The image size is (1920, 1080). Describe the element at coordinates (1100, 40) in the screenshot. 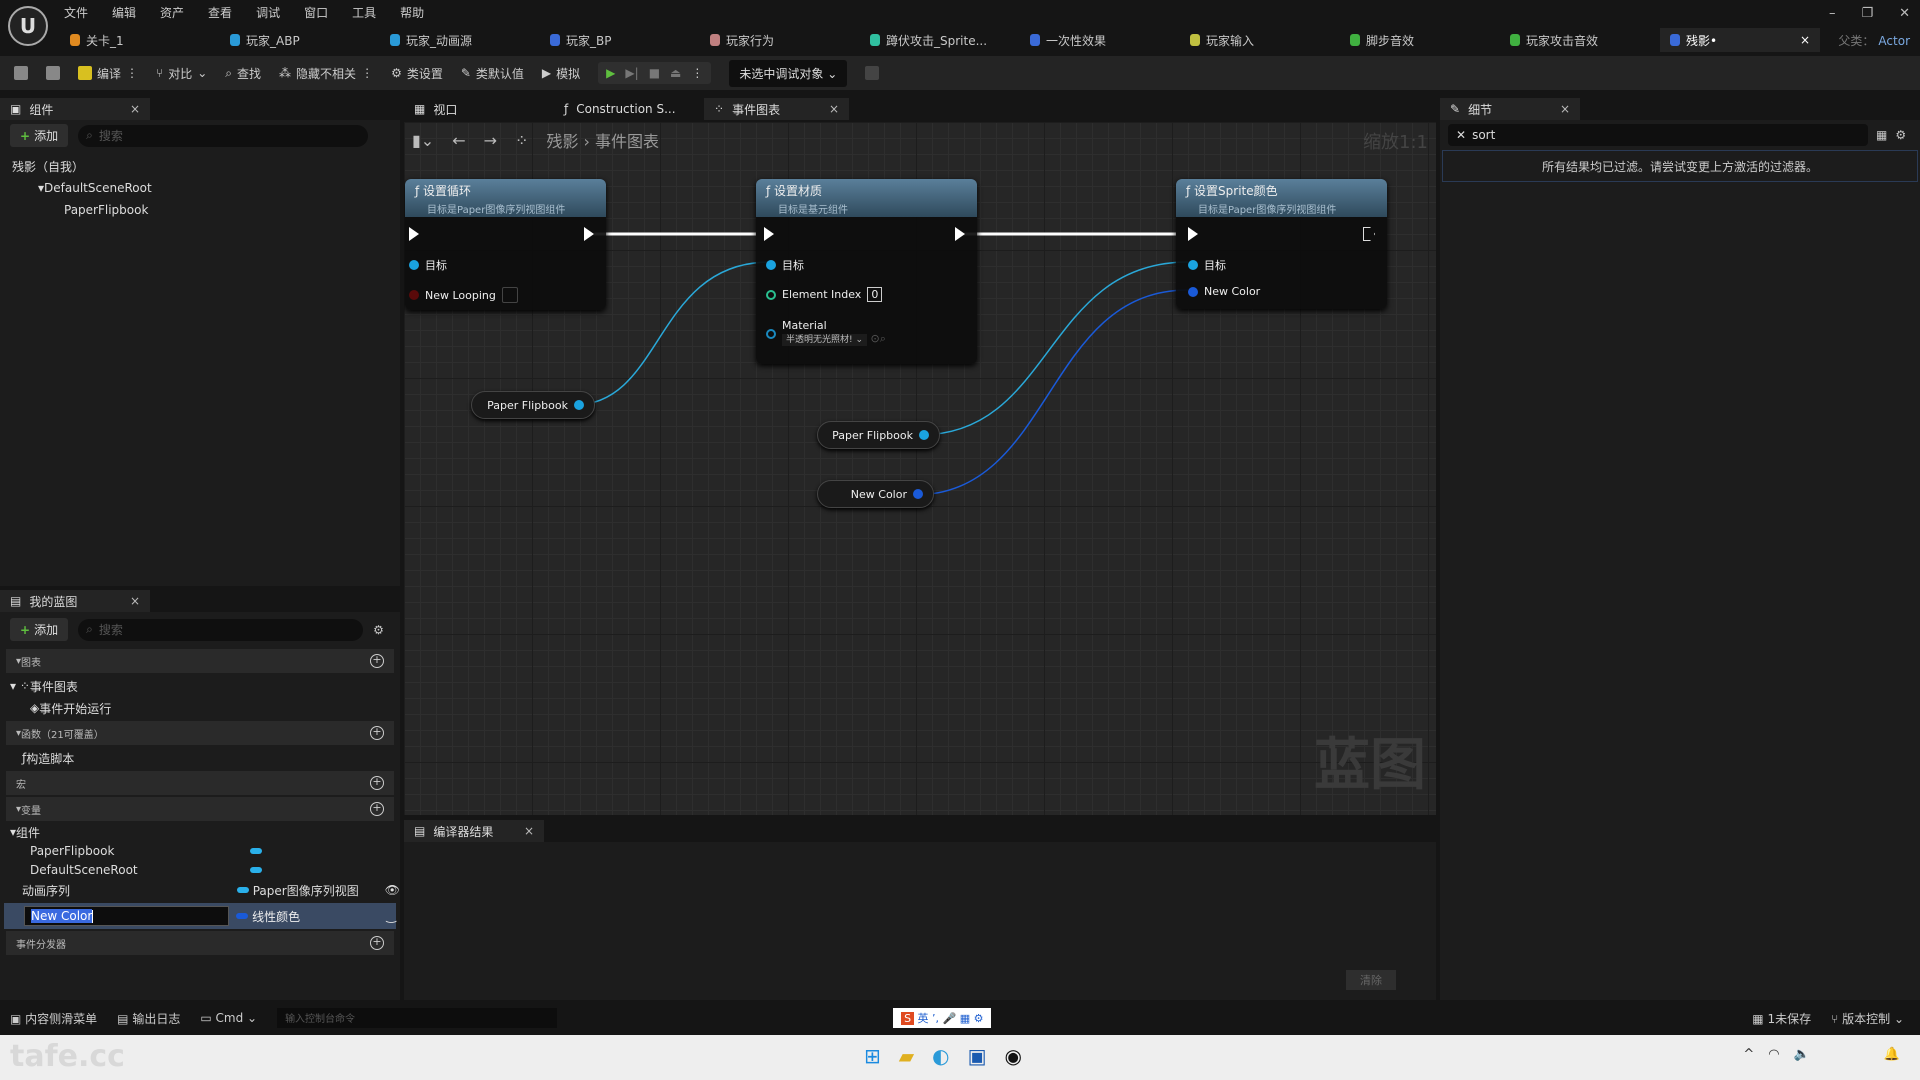

I see `asset-tab: 一次性效果` at that location.